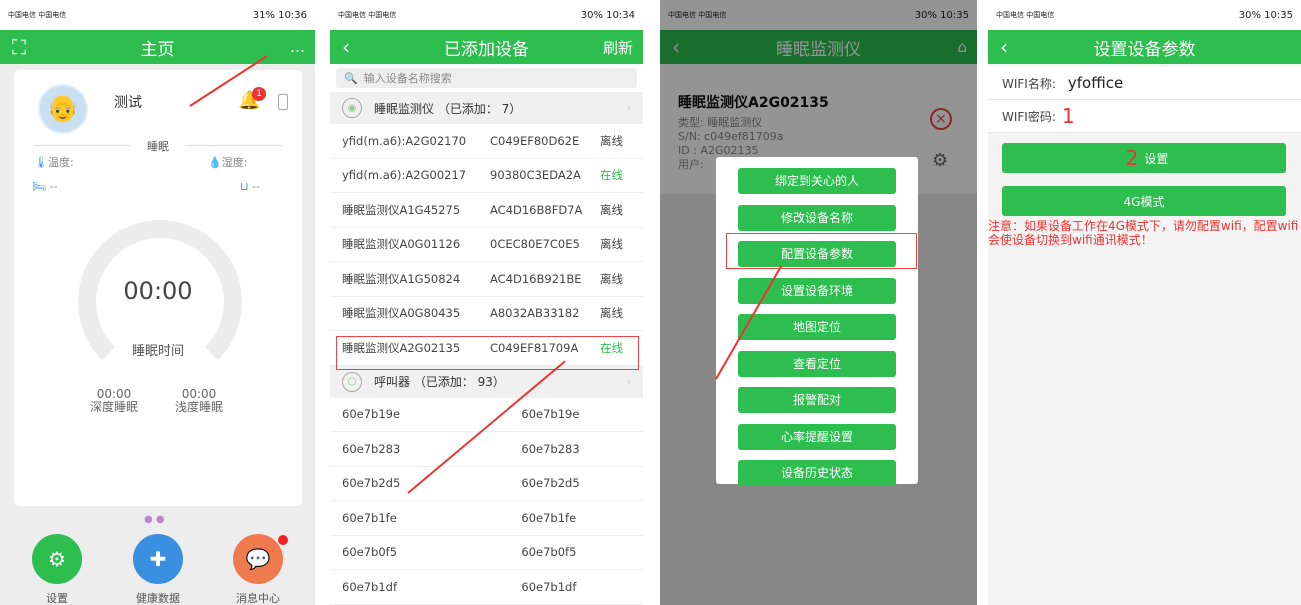 This screenshot has width=1301, height=605. I want to click on group-header-sleep-monitor: ◉ 睡眠监测仪 （已添加： 7） ›, so click(486, 108).